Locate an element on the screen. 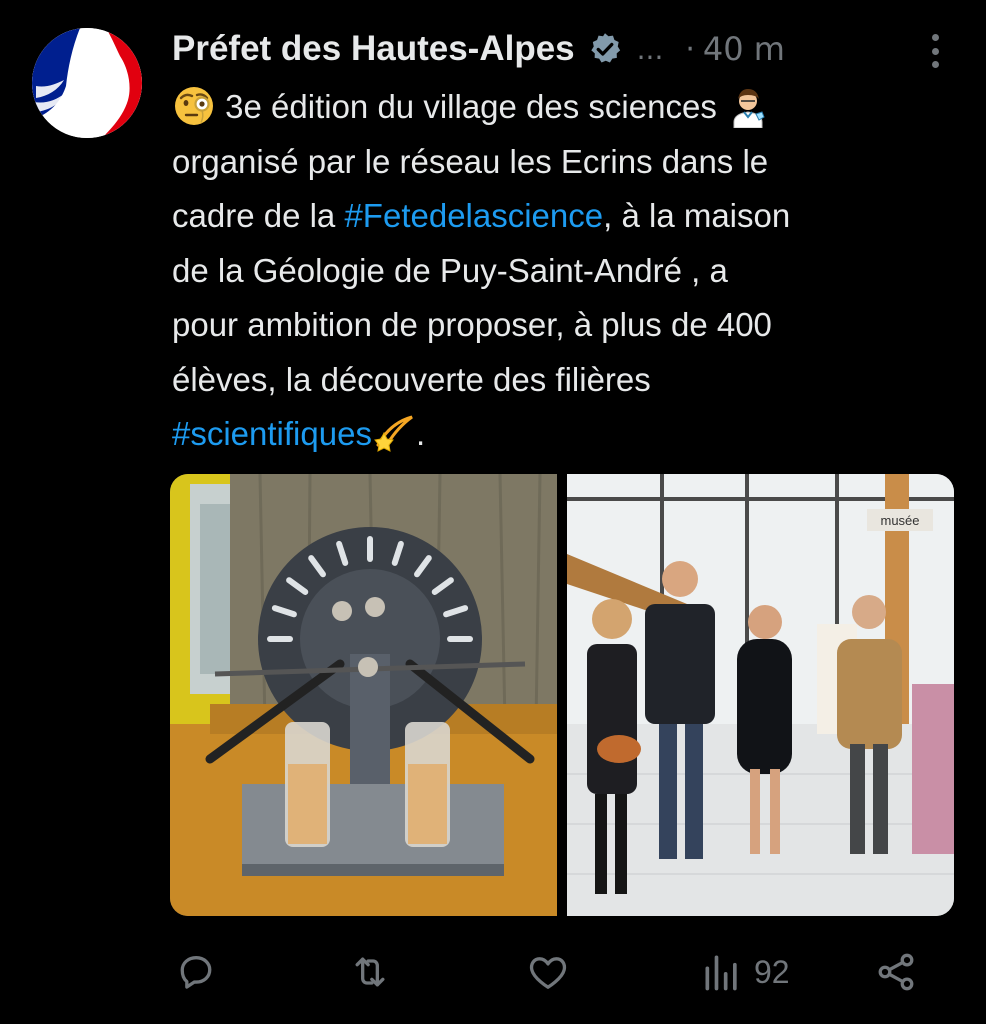  scientist-emoji-icon is located at coordinates (749, 108).